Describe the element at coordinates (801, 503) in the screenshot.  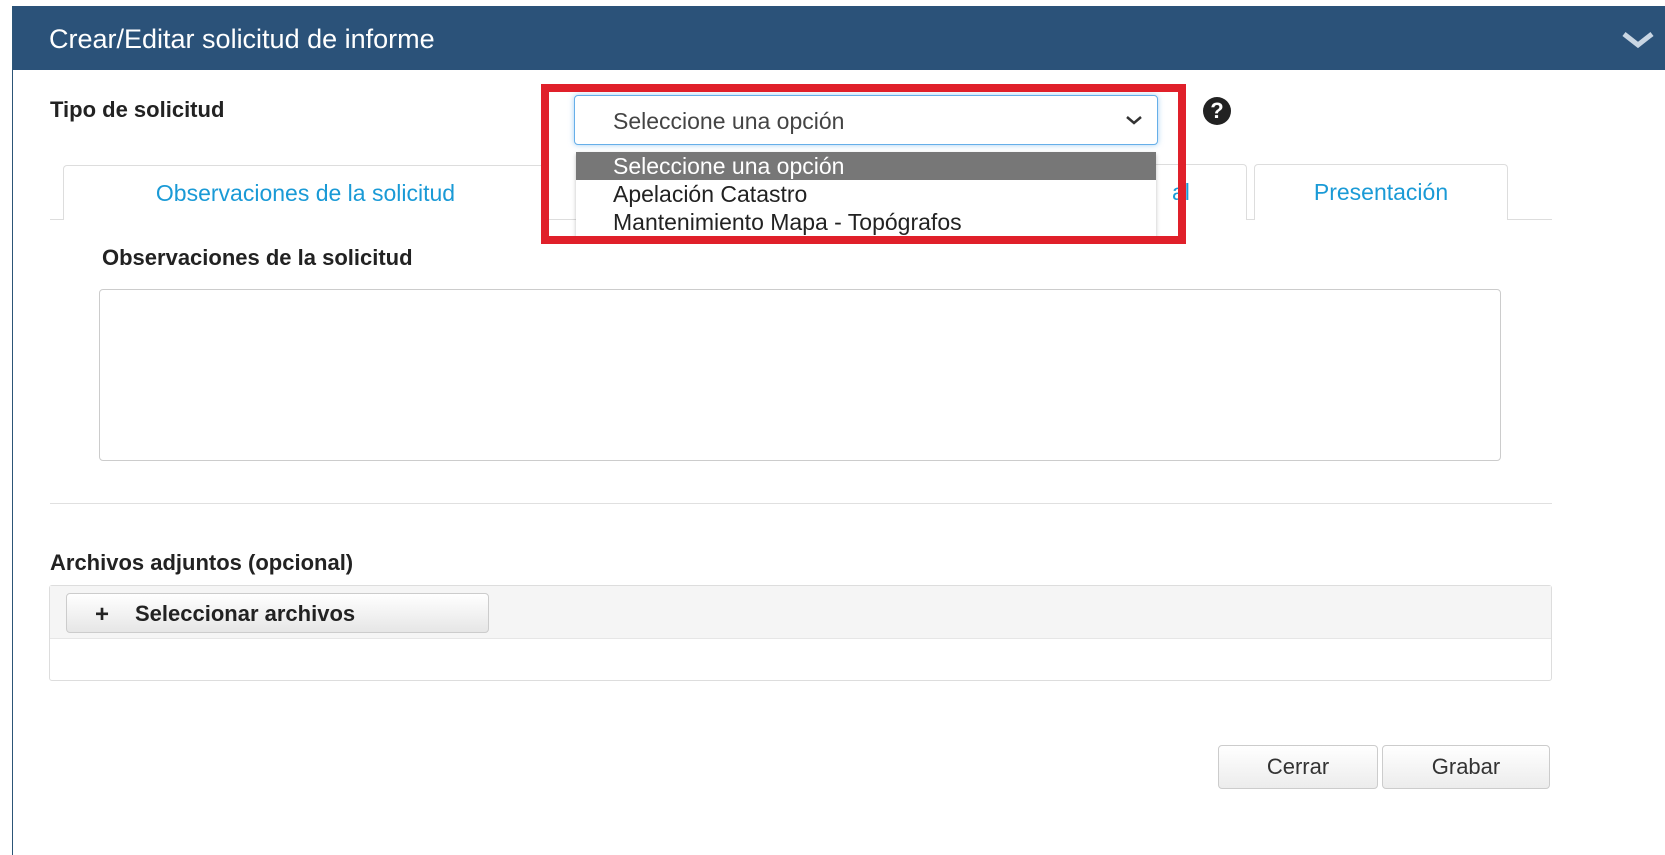
I see `section-divider` at that location.